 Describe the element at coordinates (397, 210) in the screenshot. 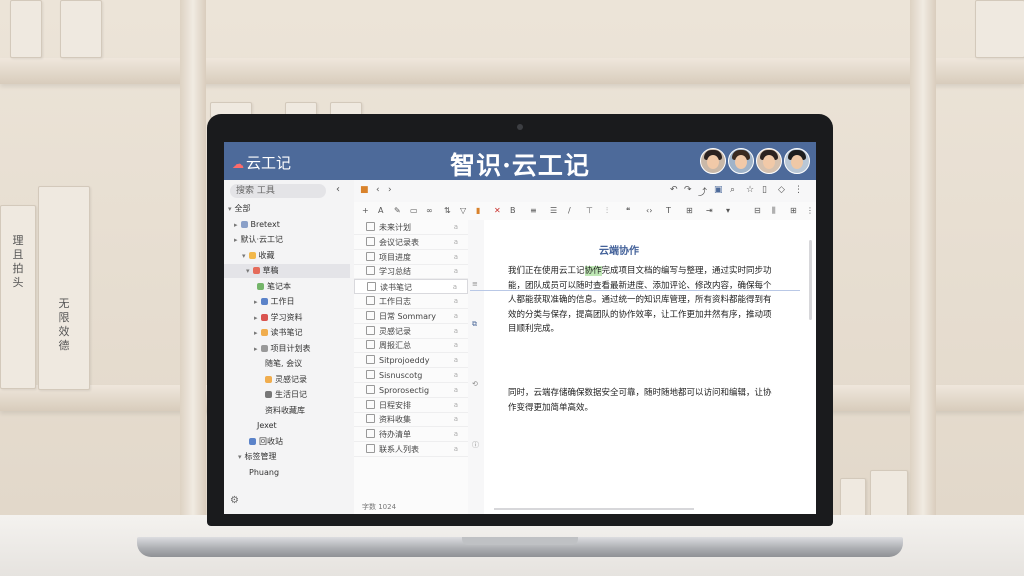

I see `pen-icon: ✎` at that location.